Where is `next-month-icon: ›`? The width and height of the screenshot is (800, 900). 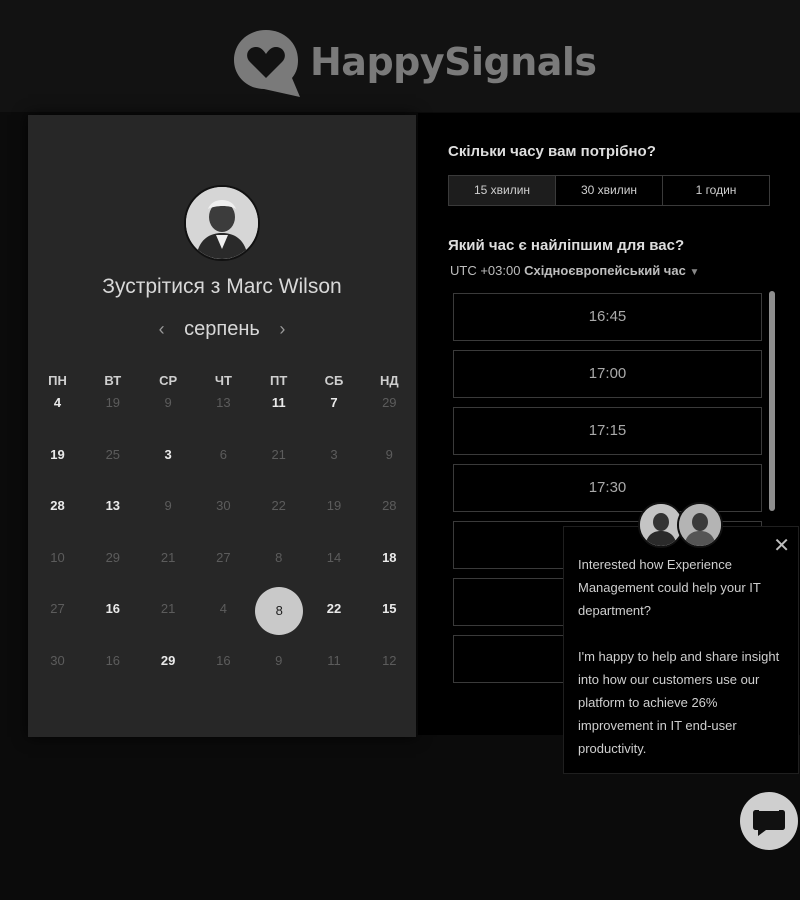
next-month-icon: › is located at coordinates (282, 329).